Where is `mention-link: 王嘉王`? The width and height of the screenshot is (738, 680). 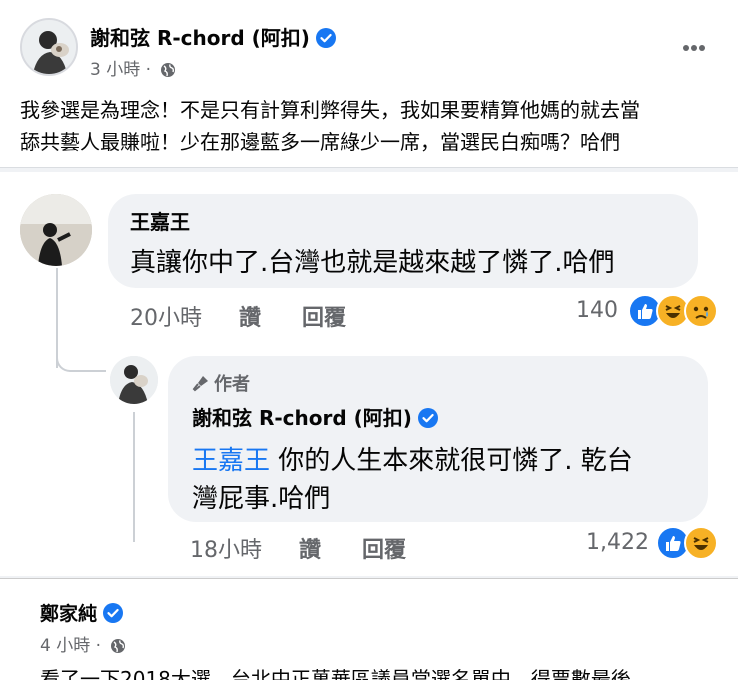
mention-link: 王嘉王 is located at coordinates (231, 461).